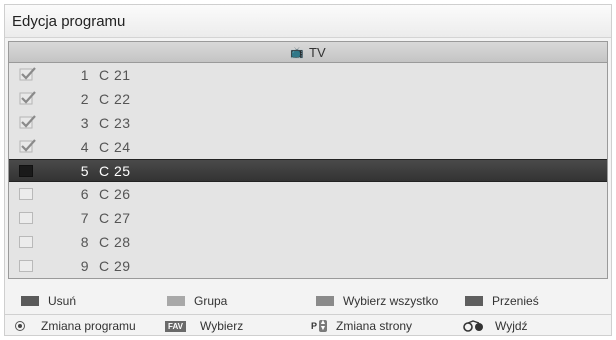  Describe the element at coordinates (84, 98) in the screenshot. I see `channel-number: 2` at that location.